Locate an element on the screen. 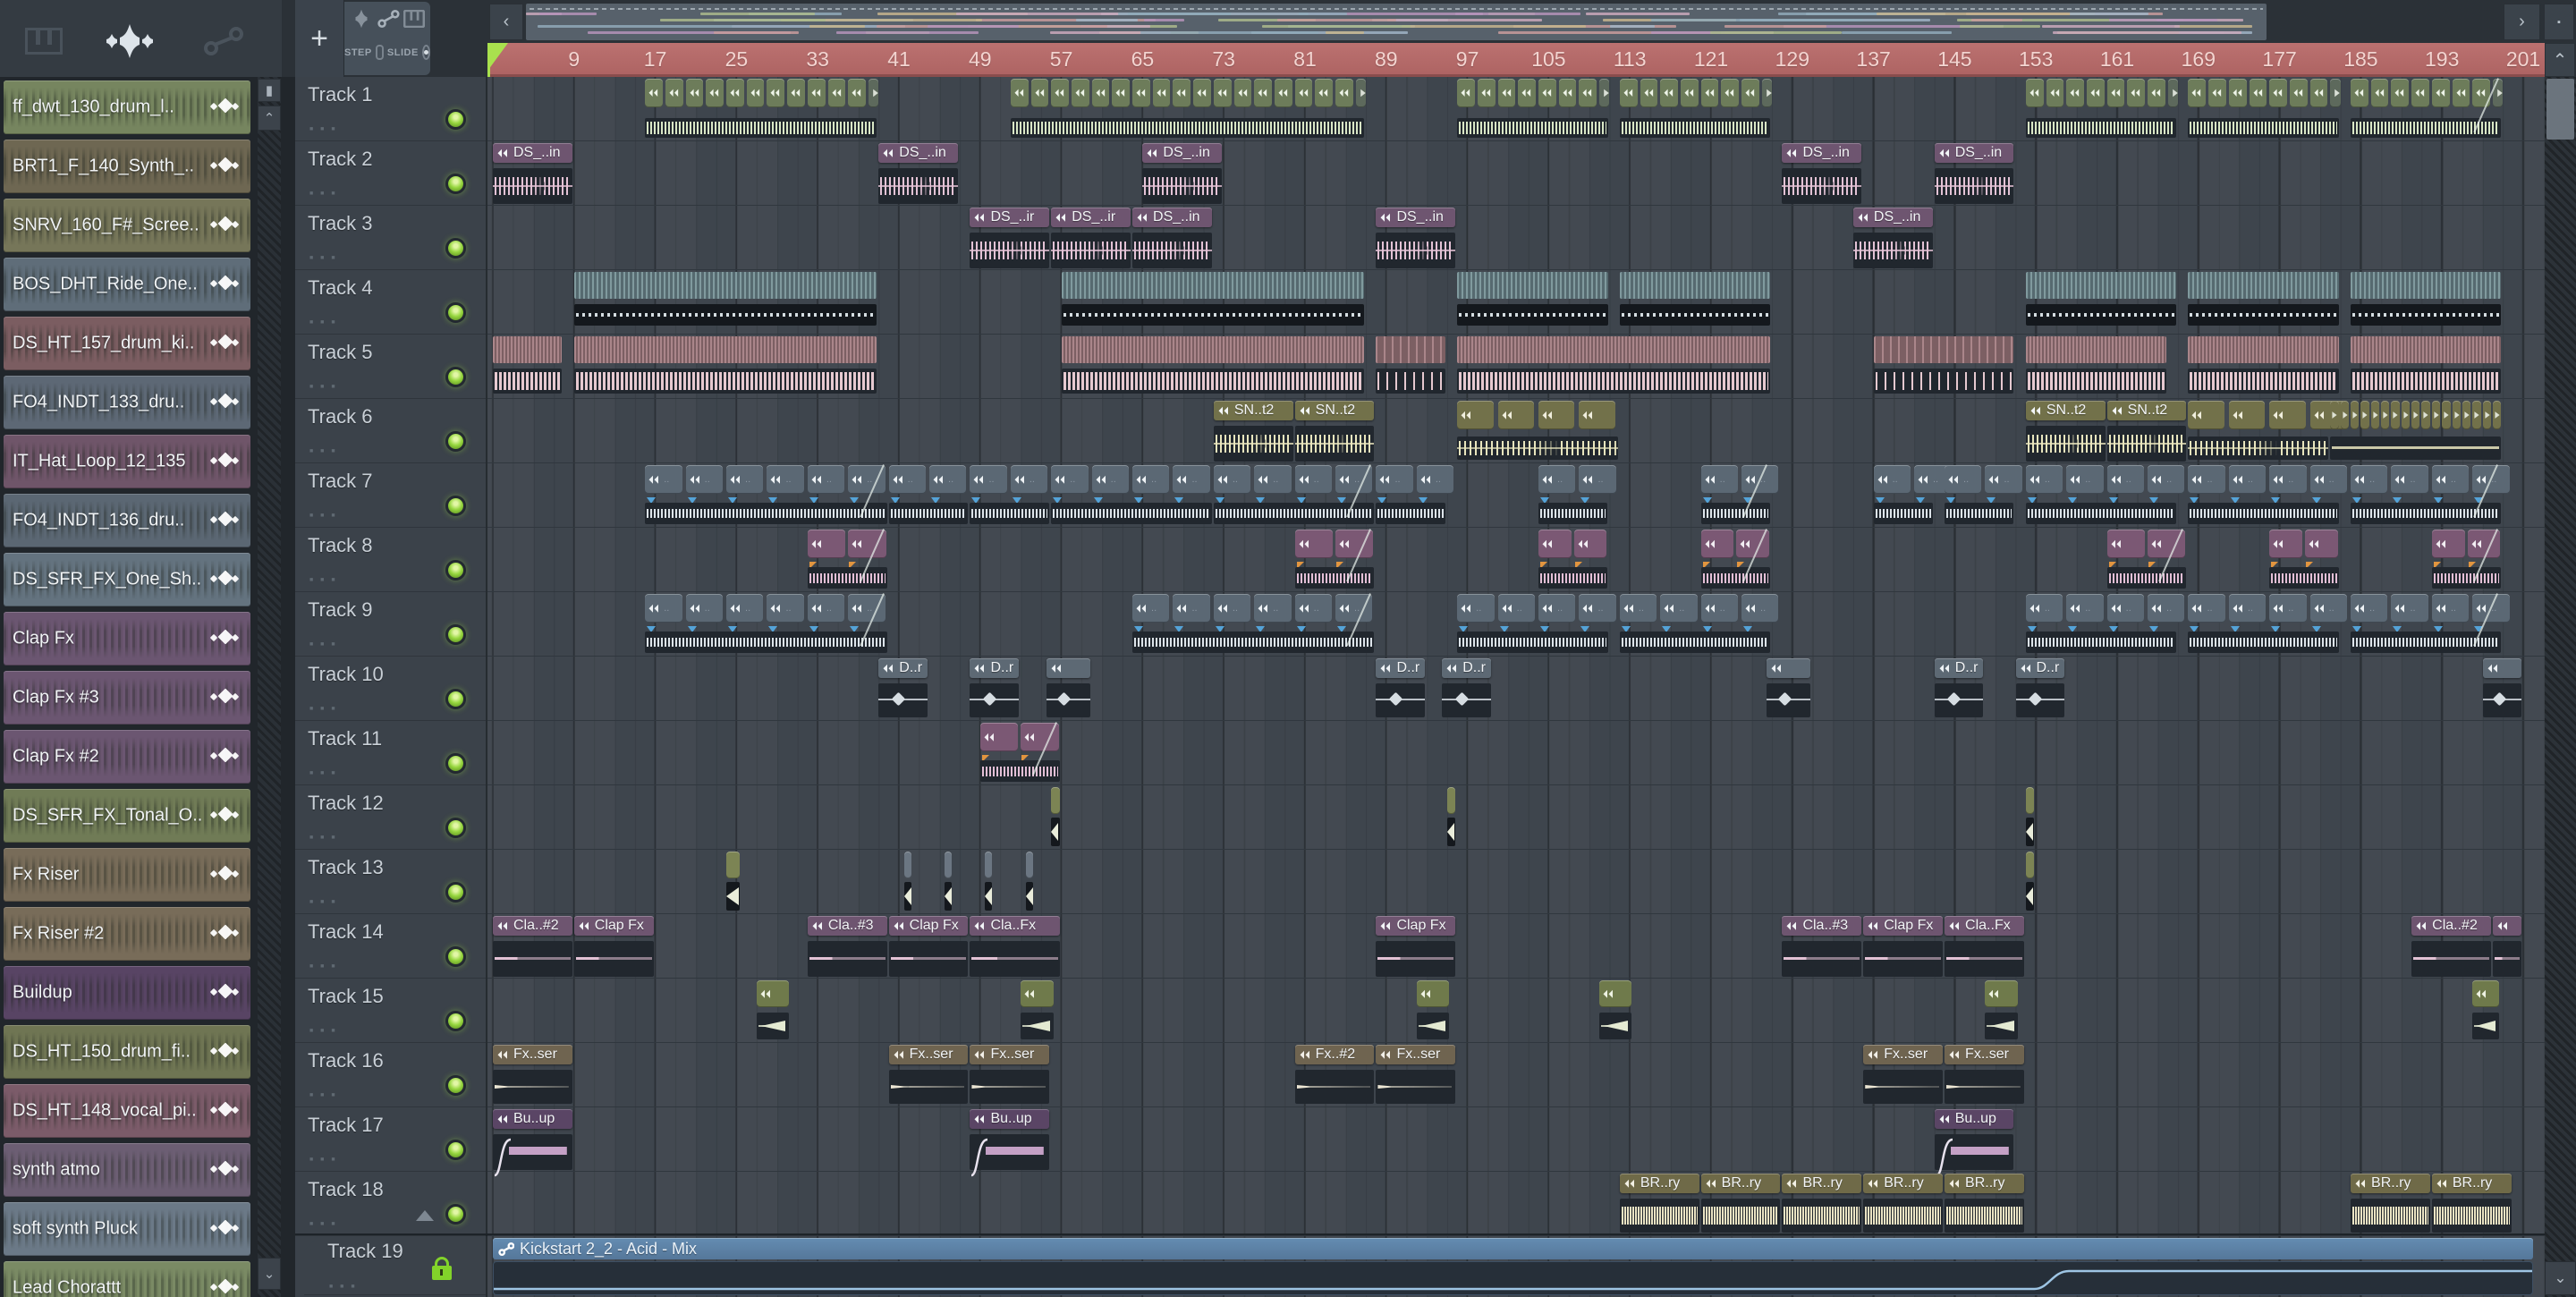 The width and height of the screenshot is (2576, 1297). track-header: Track 18 ■ ■ ■ is located at coordinates (390, 1204).